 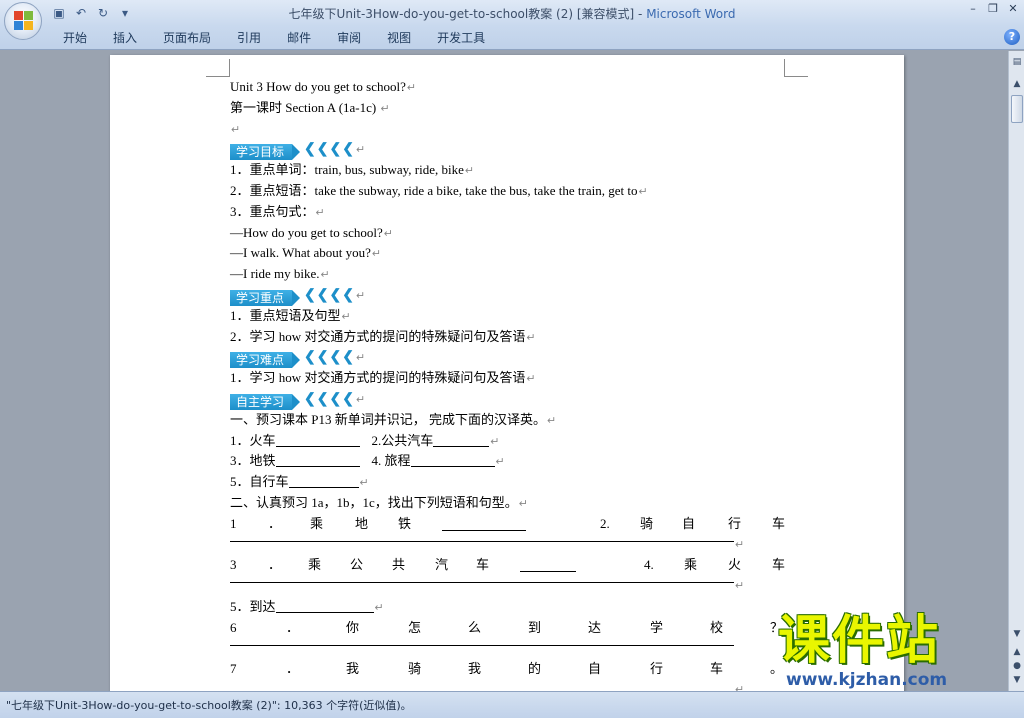 I want to click on tab-home: 开始, so click(x=75, y=38).